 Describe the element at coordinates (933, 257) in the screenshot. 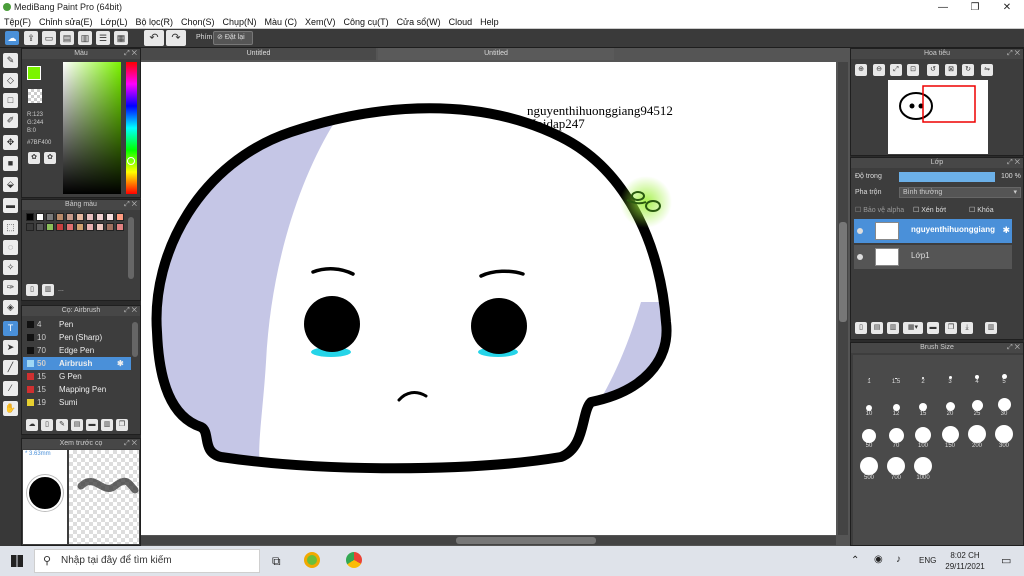

I see `layer-row: Lớp1` at that location.